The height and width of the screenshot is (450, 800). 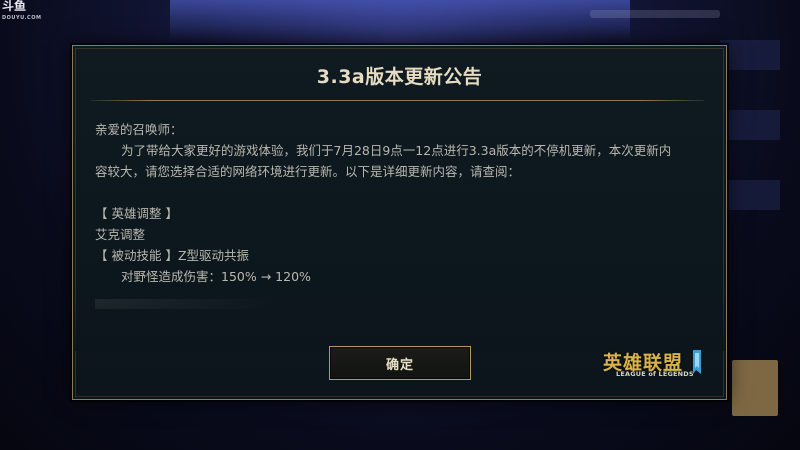 What do you see at coordinates (400, 363) in the screenshot?
I see `confirm-button: 确定` at bounding box center [400, 363].